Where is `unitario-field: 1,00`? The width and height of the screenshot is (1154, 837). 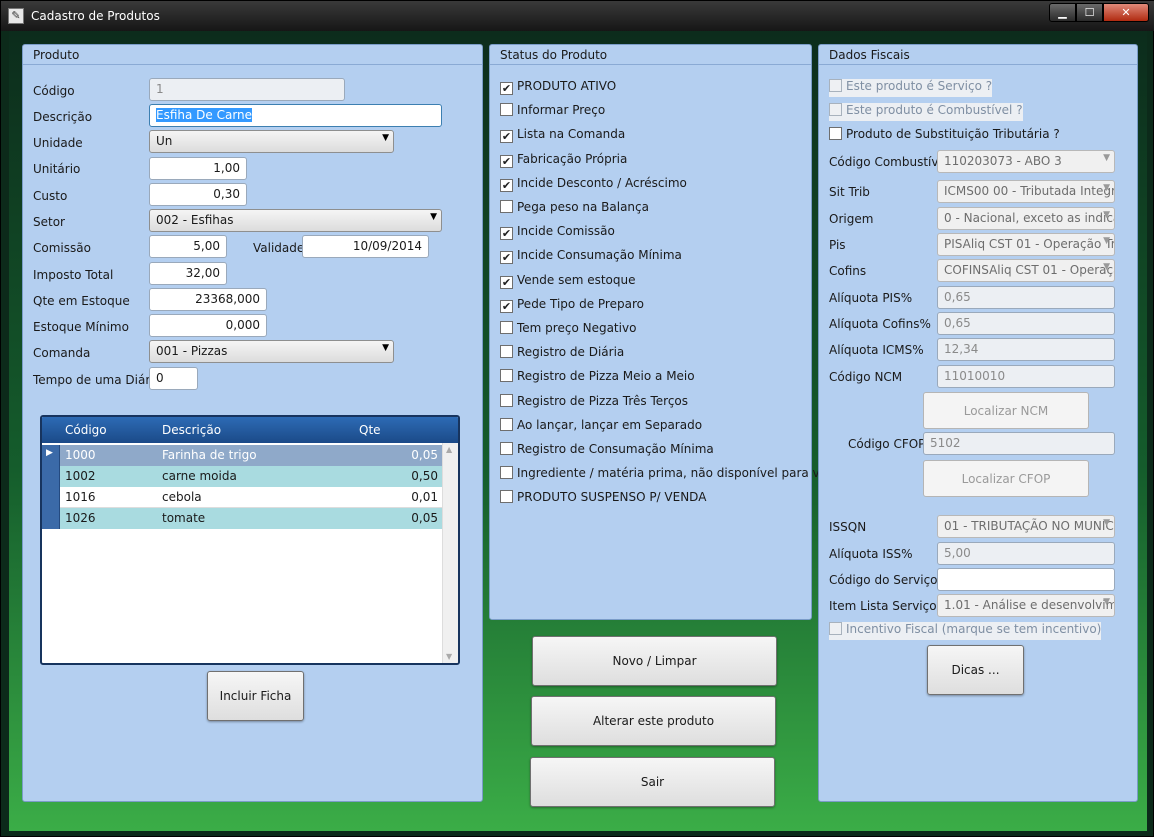
unitario-field: 1,00 is located at coordinates (198, 168).